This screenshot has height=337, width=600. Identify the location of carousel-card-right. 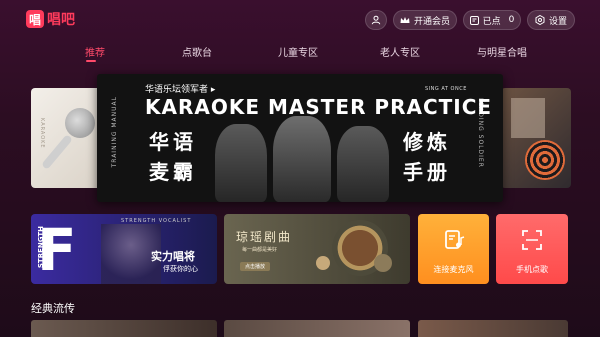
(536, 138).